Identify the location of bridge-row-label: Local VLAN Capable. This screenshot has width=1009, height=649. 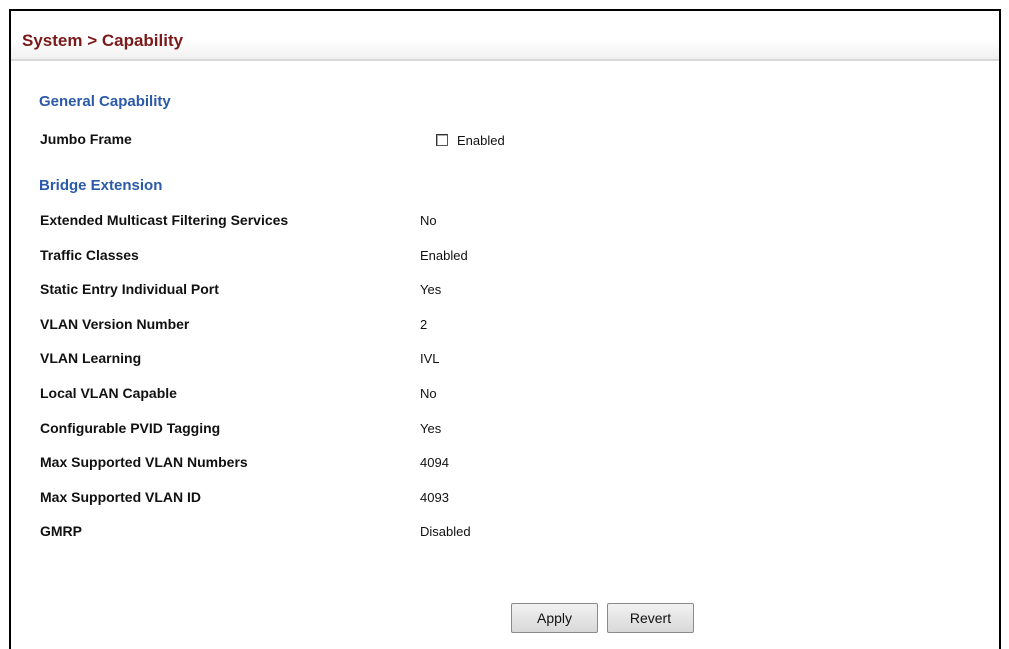
(108, 393).